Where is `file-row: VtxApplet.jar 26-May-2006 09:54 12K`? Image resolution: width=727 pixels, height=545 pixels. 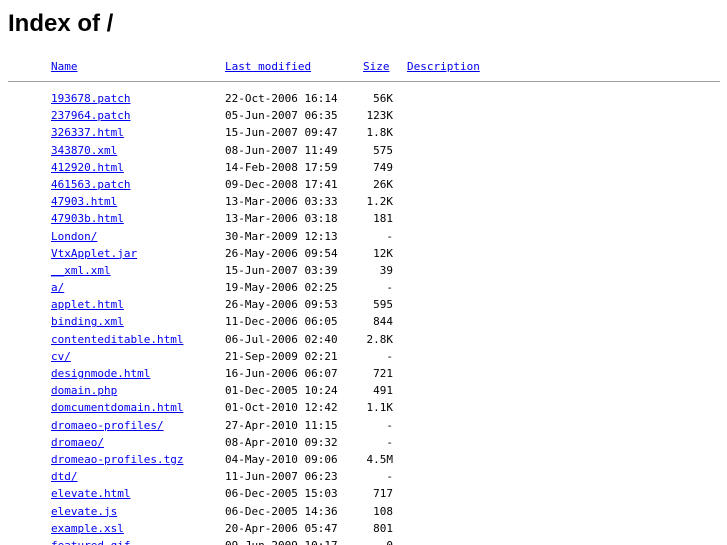
file-row: VtxApplet.jar 26-May-2006 09:54 12K is located at coordinates (363, 253).